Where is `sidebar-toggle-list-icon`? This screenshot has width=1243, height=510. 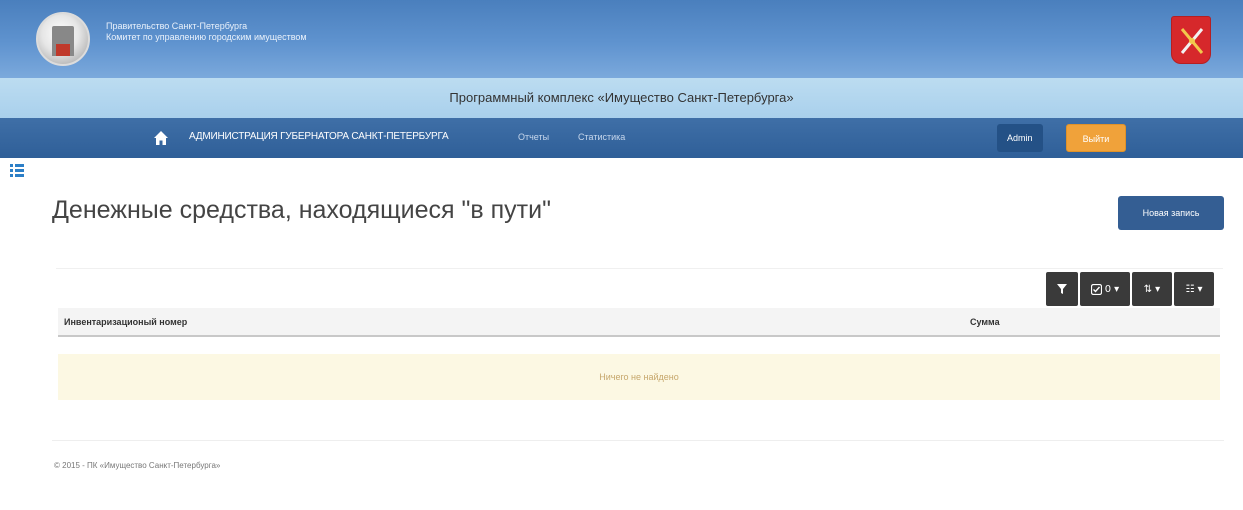
sidebar-toggle-list-icon is located at coordinates (17, 171).